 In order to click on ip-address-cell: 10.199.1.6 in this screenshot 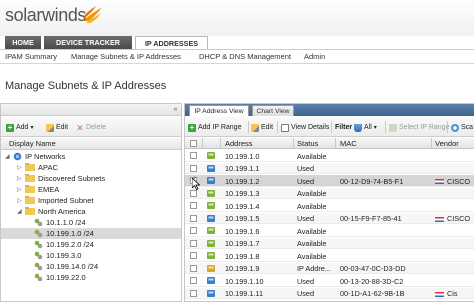, I will do `click(242, 231)`.